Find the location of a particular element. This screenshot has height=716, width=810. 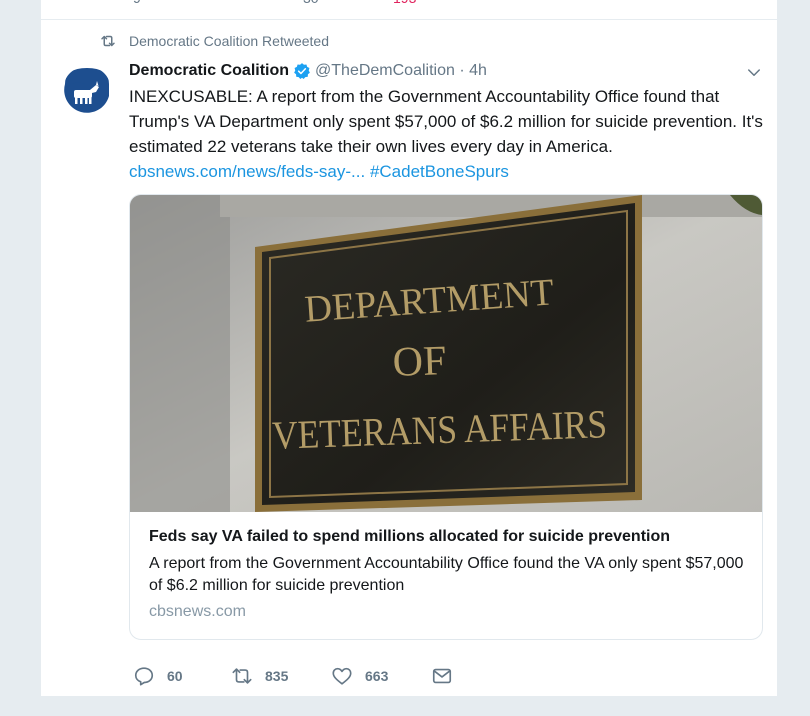

reply-icon is located at coordinates (144, 676).